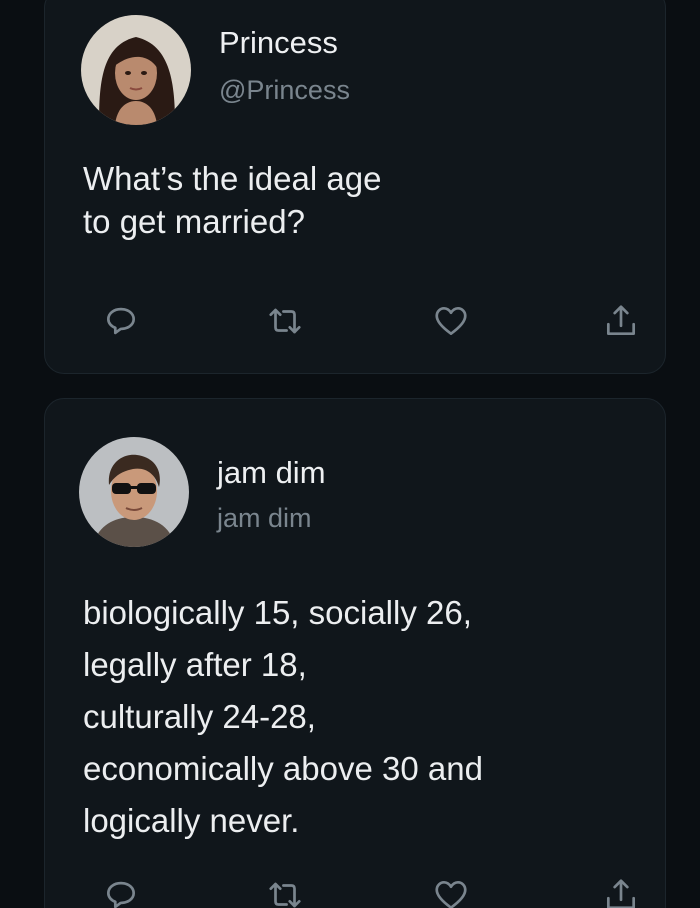  I want to click on man-sunglasses-avatar-icon, so click(134, 492).